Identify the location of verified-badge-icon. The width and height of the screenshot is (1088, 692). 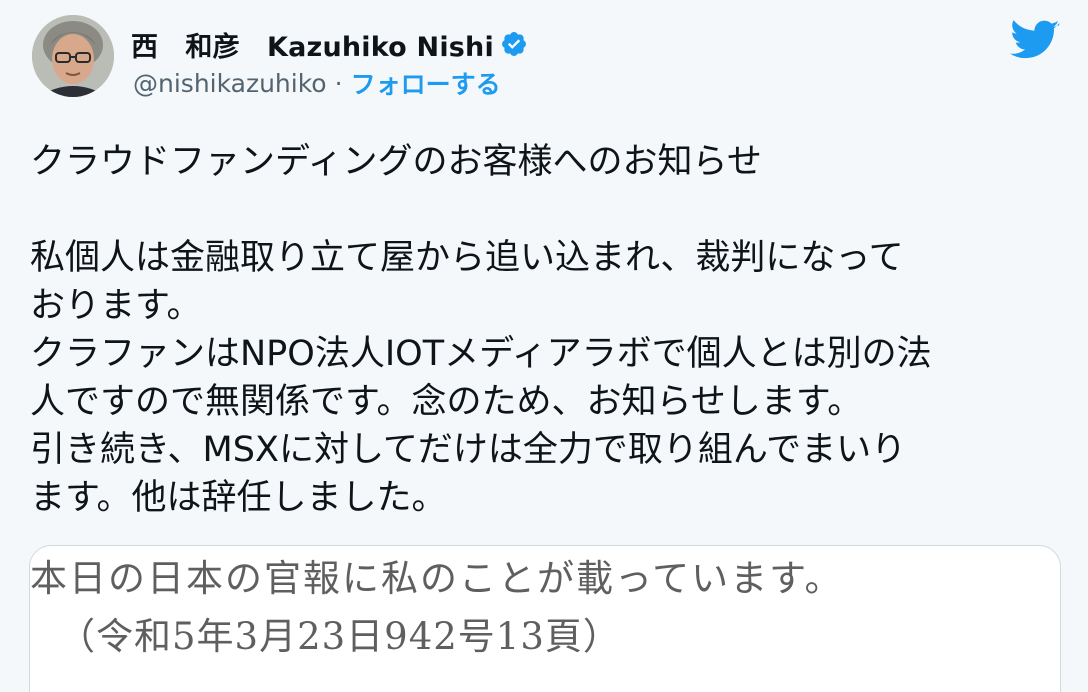
(514, 44).